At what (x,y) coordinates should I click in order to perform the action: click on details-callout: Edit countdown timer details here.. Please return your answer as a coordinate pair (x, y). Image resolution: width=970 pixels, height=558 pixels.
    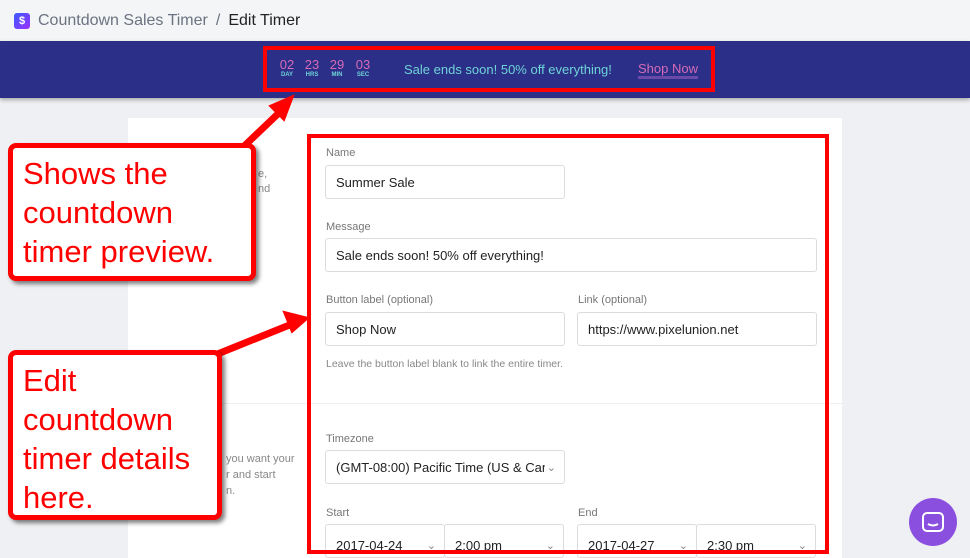
    Looking at the image, I should click on (115, 435).